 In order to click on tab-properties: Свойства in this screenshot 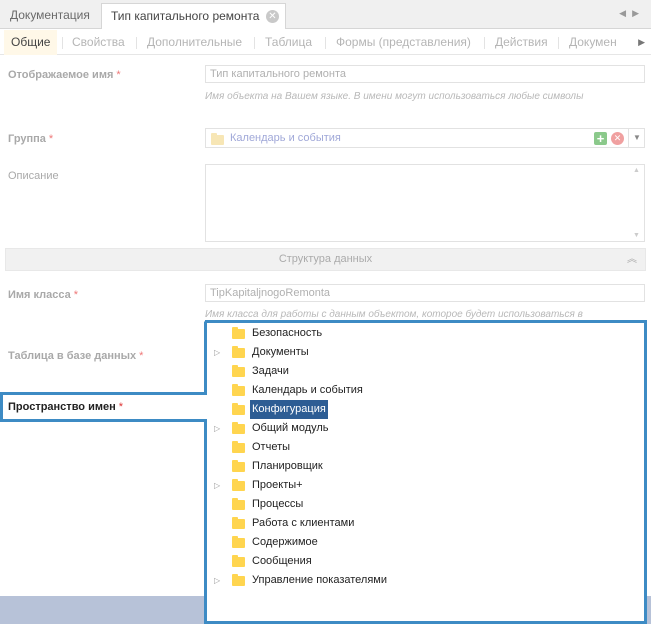, I will do `click(98, 42)`.